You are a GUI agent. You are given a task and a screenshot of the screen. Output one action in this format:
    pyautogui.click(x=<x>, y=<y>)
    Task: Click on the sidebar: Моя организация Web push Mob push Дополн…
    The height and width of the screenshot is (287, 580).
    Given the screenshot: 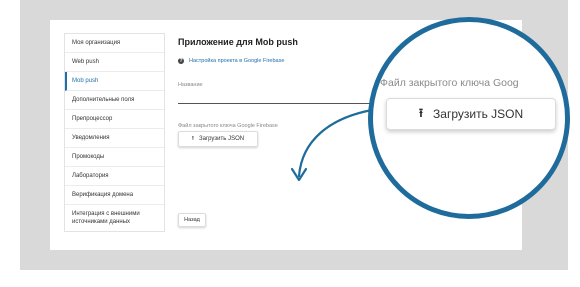 What is the action you would take?
    pyautogui.click(x=114, y=132)
    